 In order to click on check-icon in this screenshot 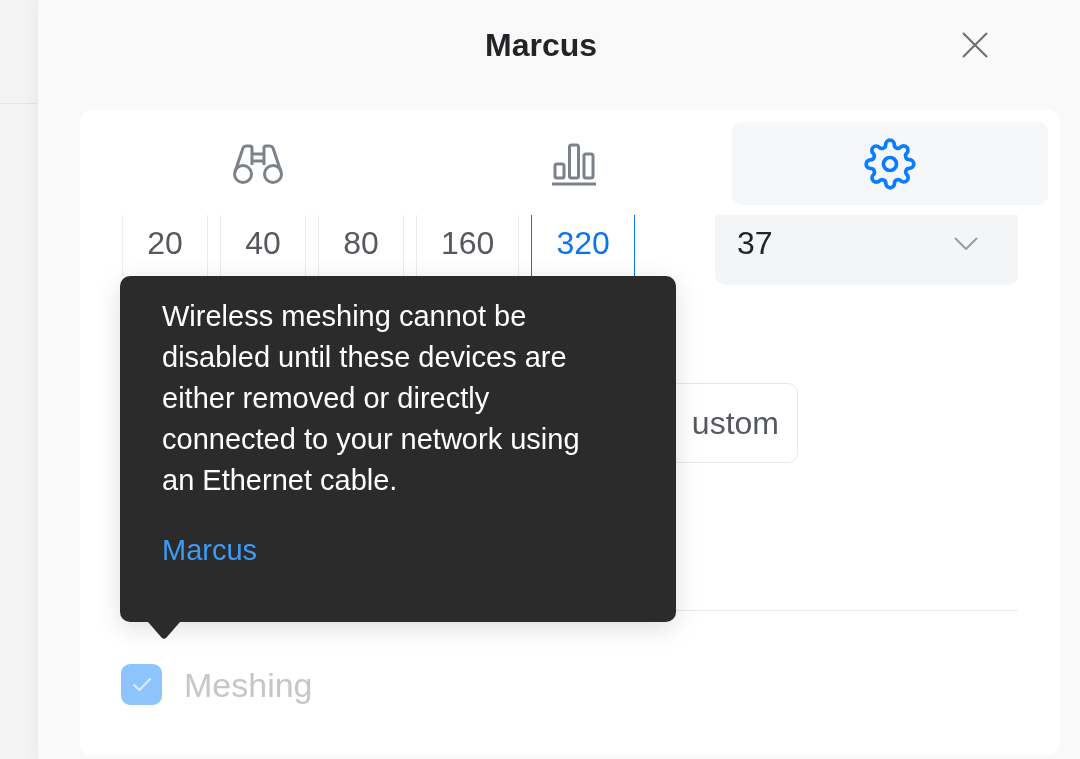, I will do `click(141, 684)`.